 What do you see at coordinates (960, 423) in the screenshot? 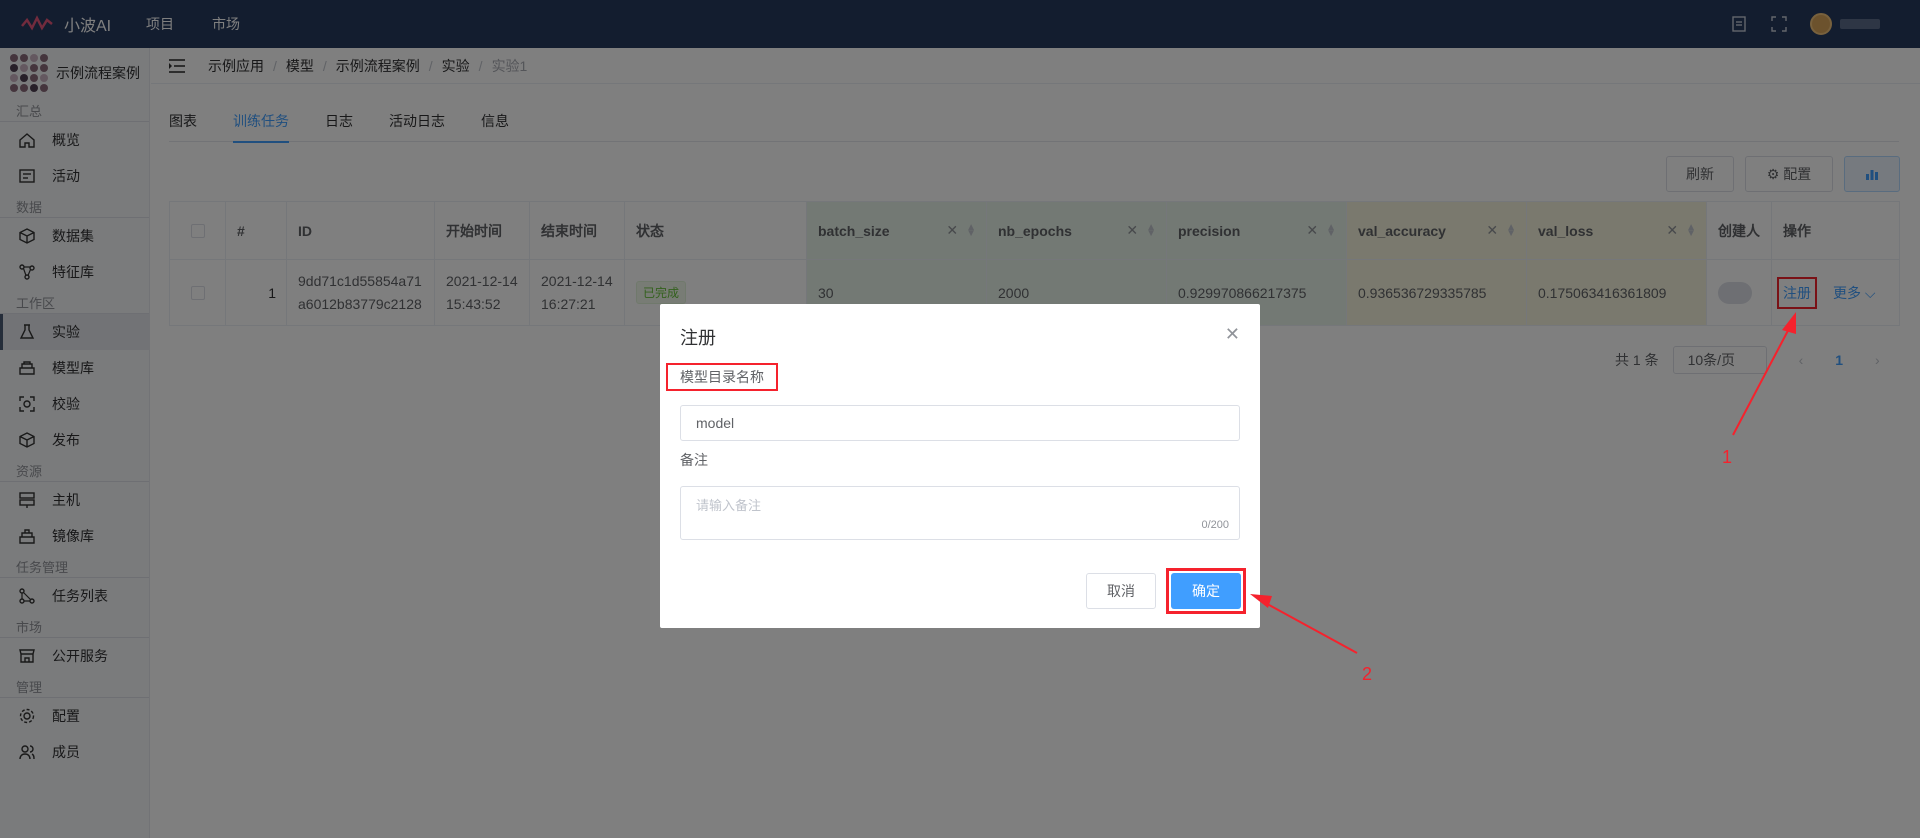
I see `model-dir-input: model` at bounding box center [960, 423].